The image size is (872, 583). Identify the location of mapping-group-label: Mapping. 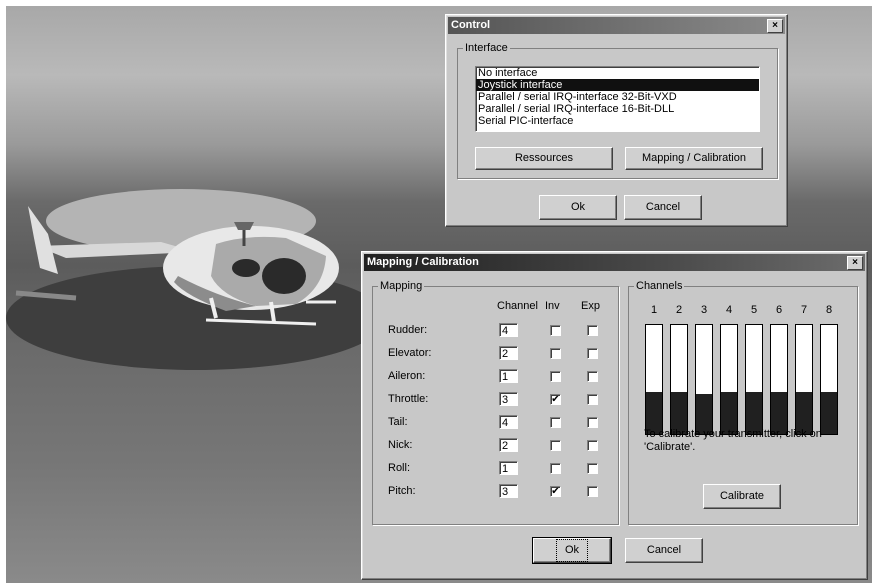
(401, 286).